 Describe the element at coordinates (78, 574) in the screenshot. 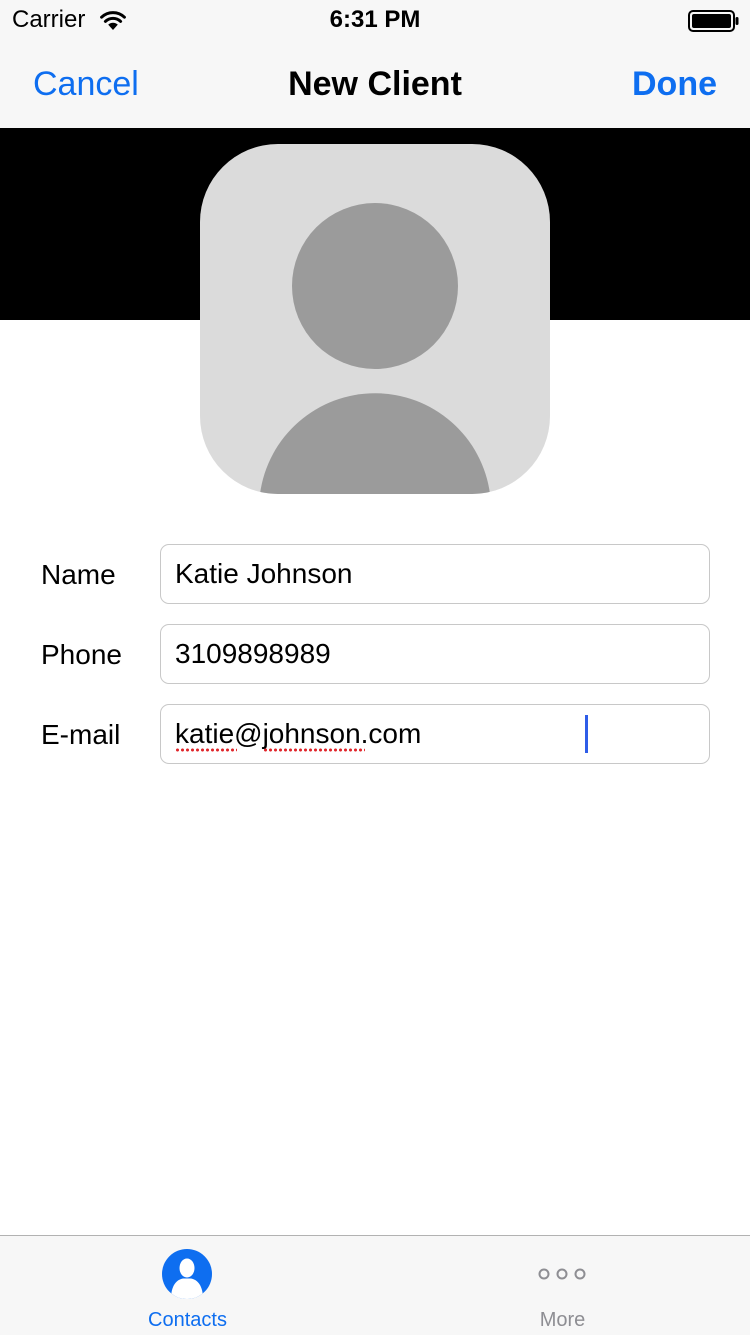

I see `name-label: Name` at that location.